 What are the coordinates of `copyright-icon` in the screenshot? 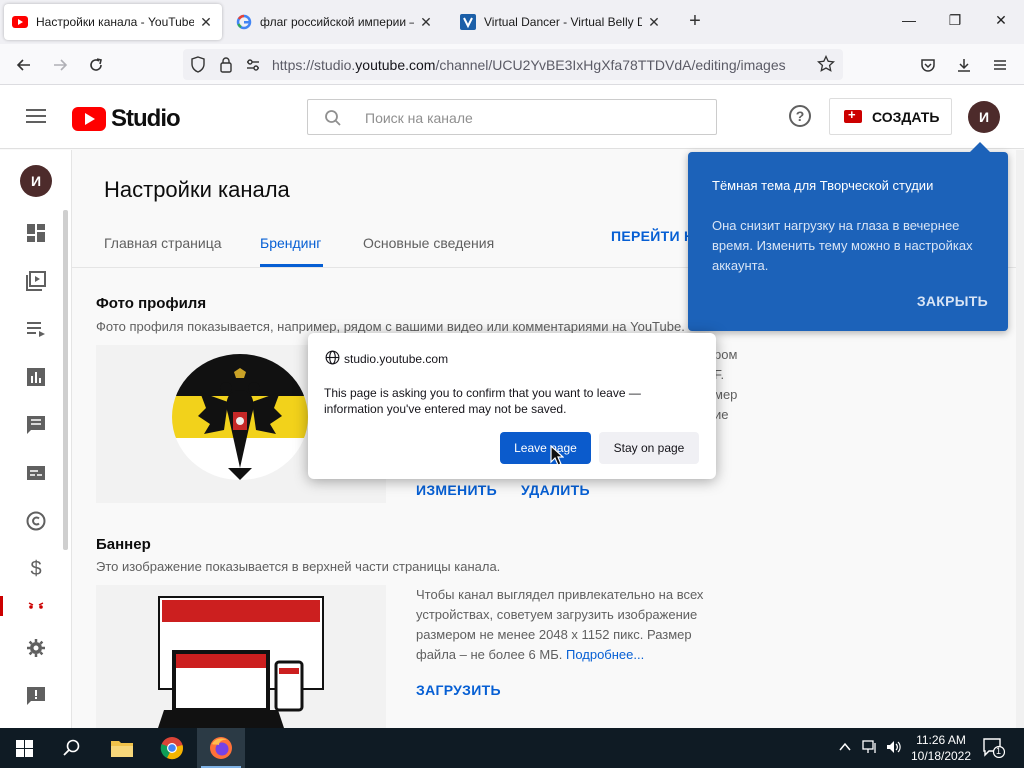 It's located at (36, 521).